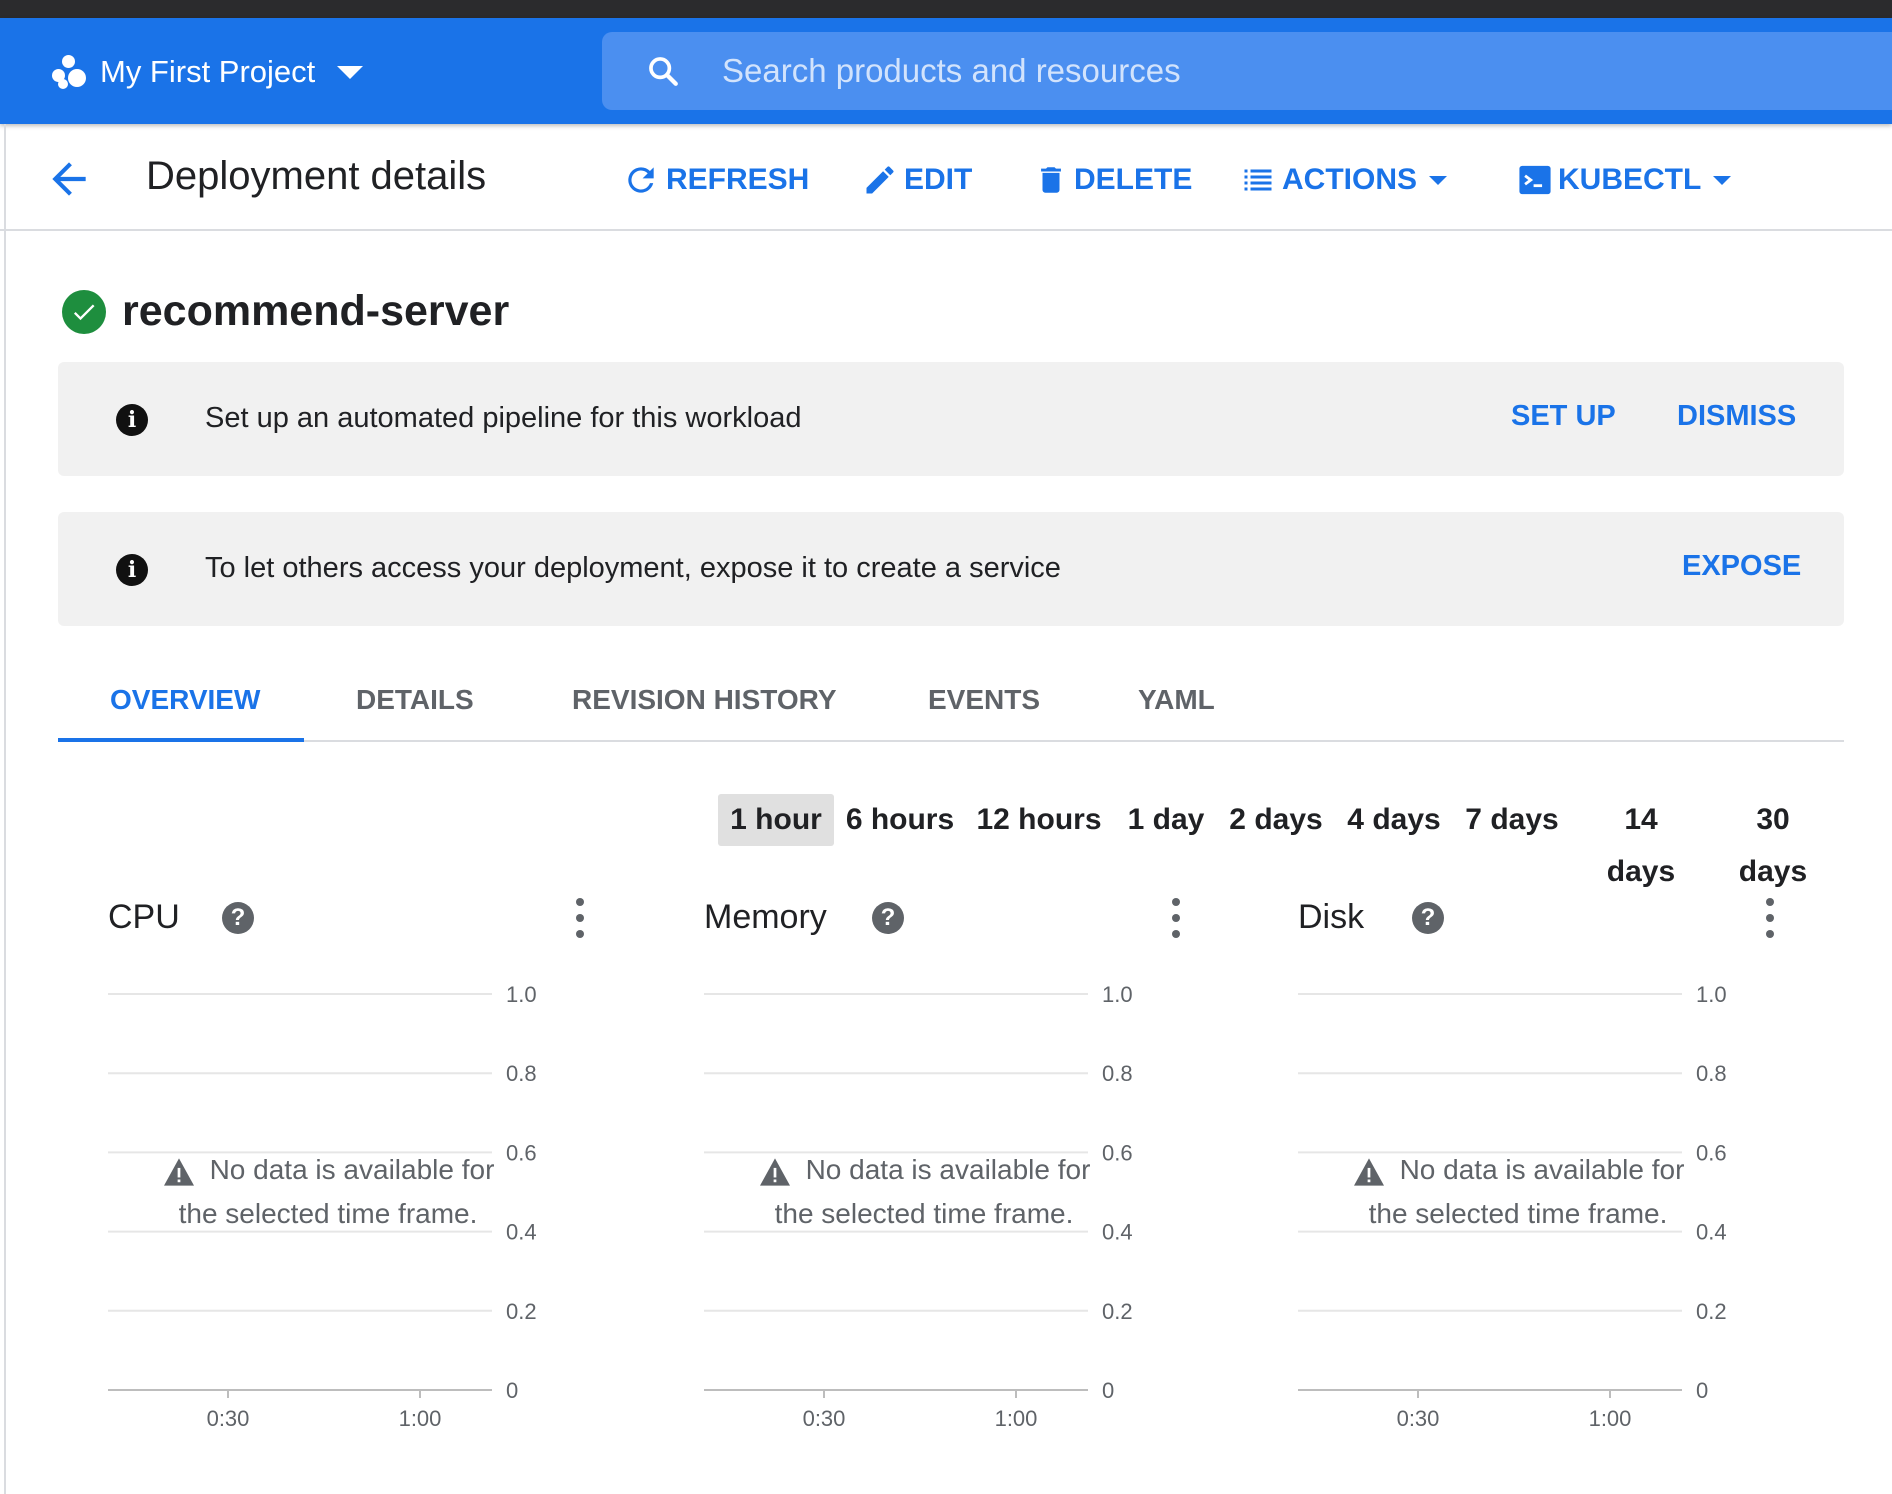  Describe the element at coordinates (316, 176) in the screenshot. I see `page-title: Deployment details` at that location.